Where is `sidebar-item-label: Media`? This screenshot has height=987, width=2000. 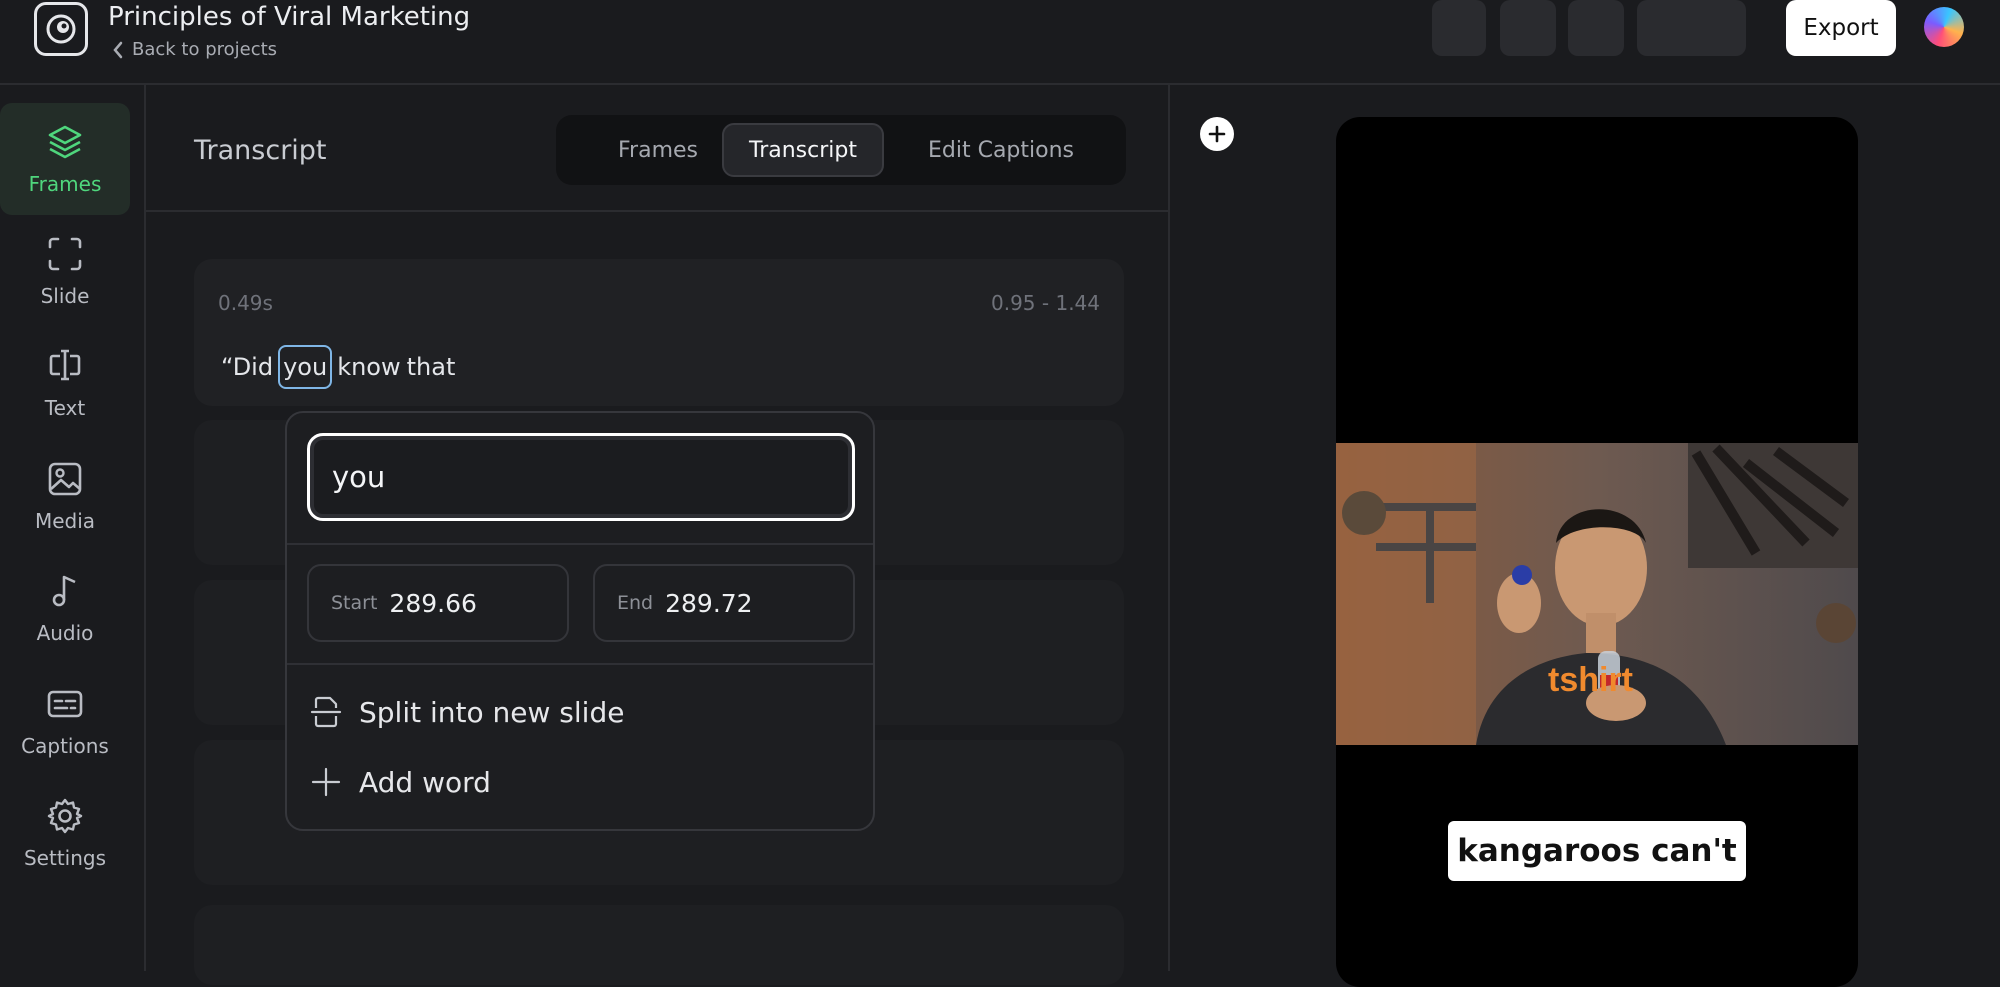 sidebar-item-label: Media is located at coordinates (65, 521).